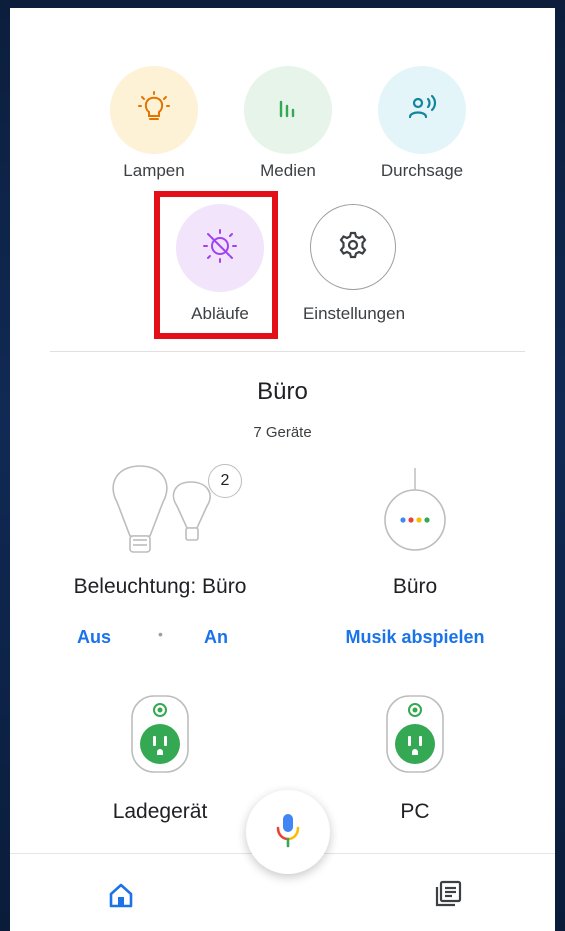 The height and width of the screenshot is (931, 565). I want to click on divider, so click(287, 351).